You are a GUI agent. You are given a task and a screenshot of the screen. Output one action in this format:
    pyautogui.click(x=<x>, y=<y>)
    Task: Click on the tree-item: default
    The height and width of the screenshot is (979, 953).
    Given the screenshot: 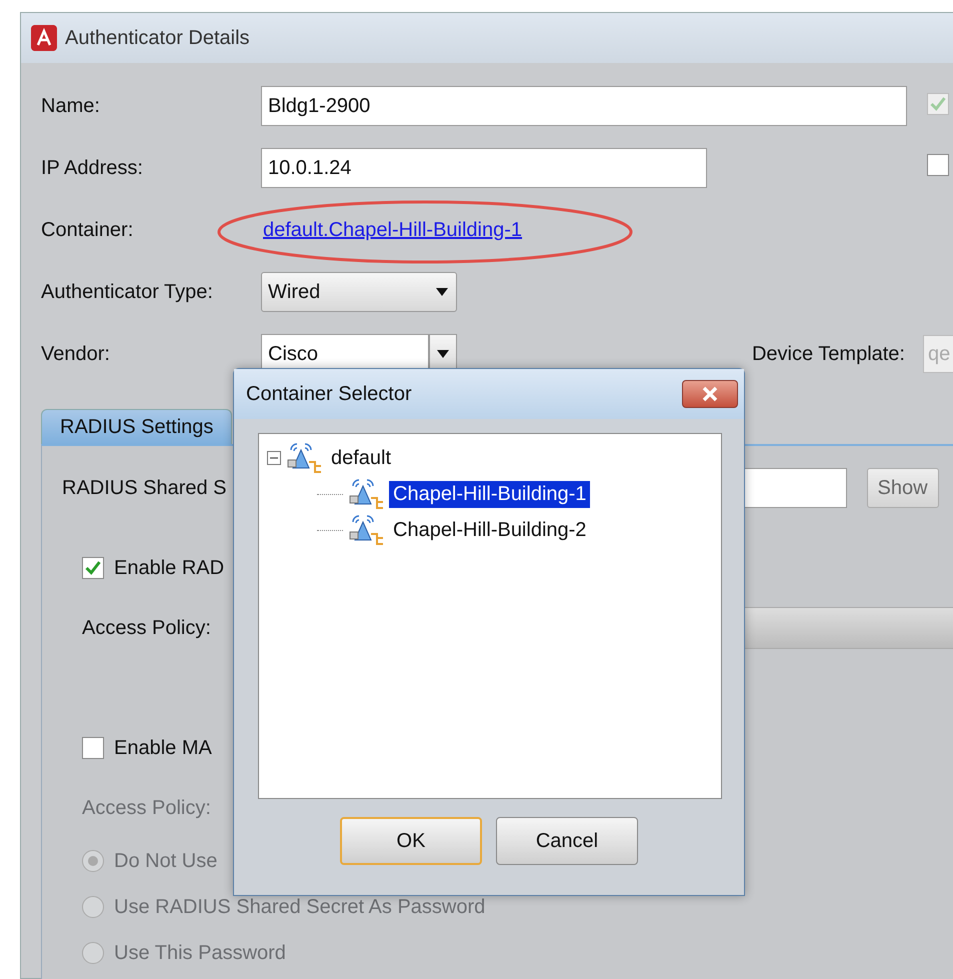 What is the action you would take?
    pyautogui.click(x=361, y=458)
    